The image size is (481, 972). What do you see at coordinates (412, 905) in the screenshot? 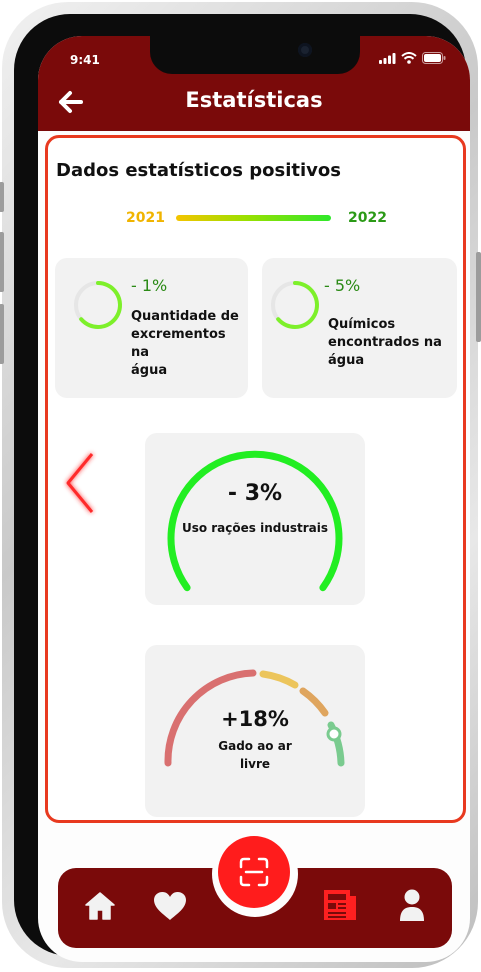
I see `user-icon` at bounding box center [412, 905].